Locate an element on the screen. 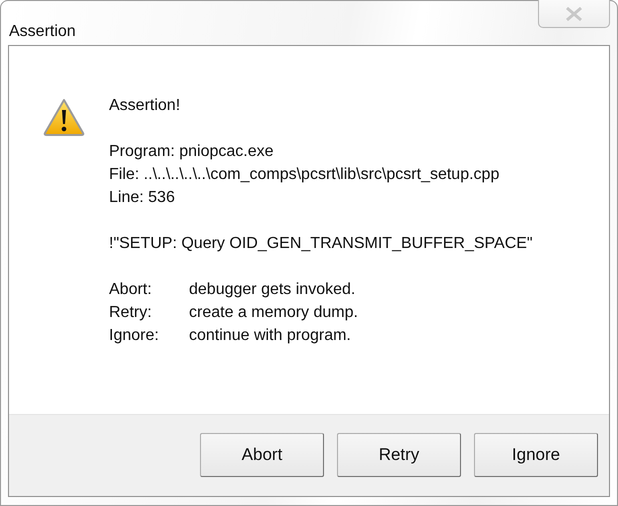 The height and width of the screenshot is (506, 618). dialog-button: Retry is located at coordinates (399, 454).